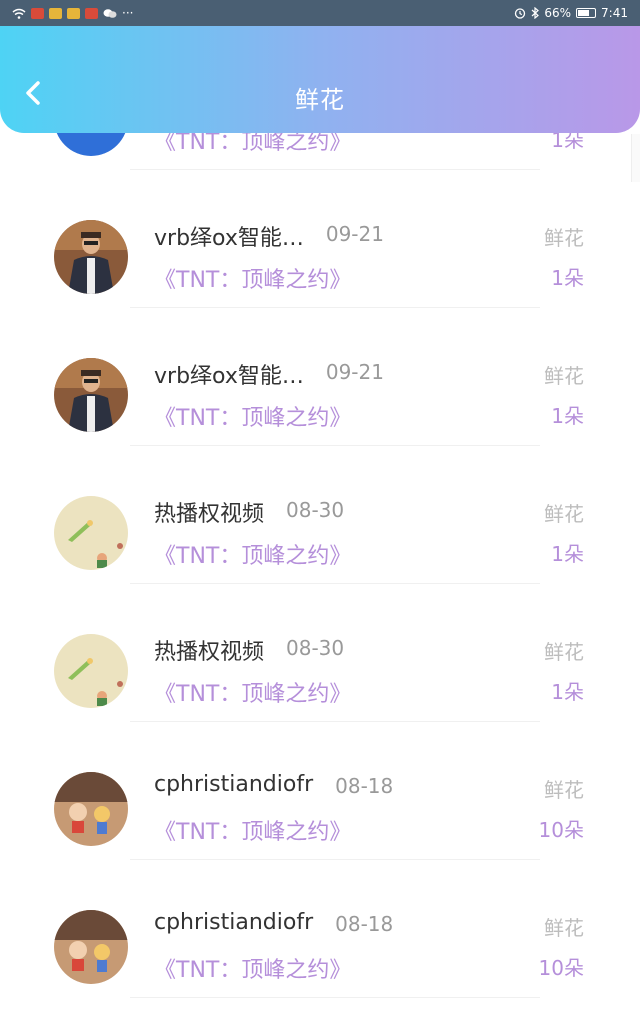 The image size is (640, 1024). I want to click on battery-icon, so click(586, 13).